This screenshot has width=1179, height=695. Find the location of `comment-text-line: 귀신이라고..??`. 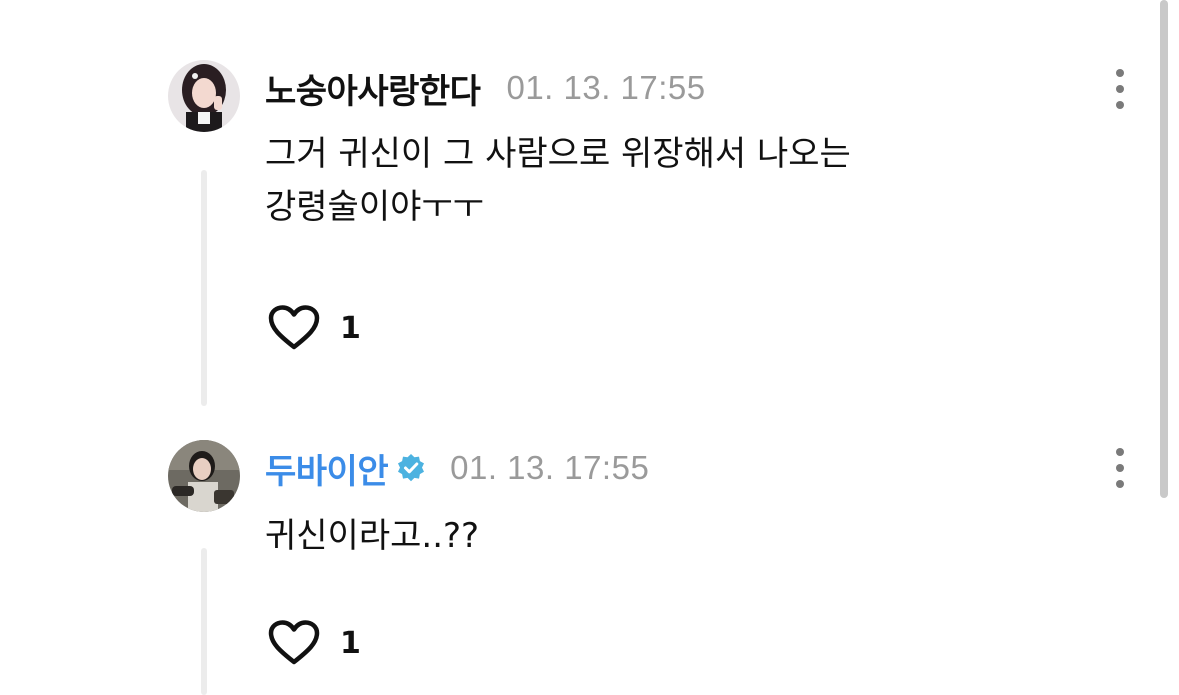

comment-text-line: 귀신이라고..?? is located at coordinates (372, 536).